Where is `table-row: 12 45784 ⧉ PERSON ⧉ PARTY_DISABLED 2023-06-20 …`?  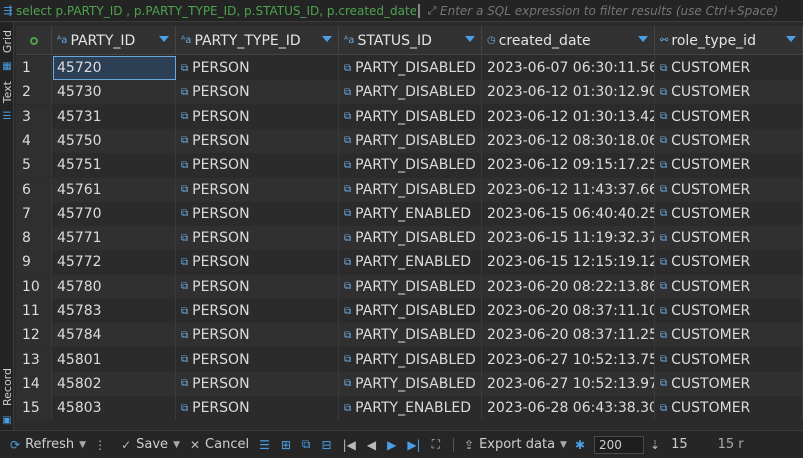
table-row: 12 45784 ⧉ PERSON ⧉ PARTY_DISABLED 2023-06-20 … is located at coordinates (409, 335).